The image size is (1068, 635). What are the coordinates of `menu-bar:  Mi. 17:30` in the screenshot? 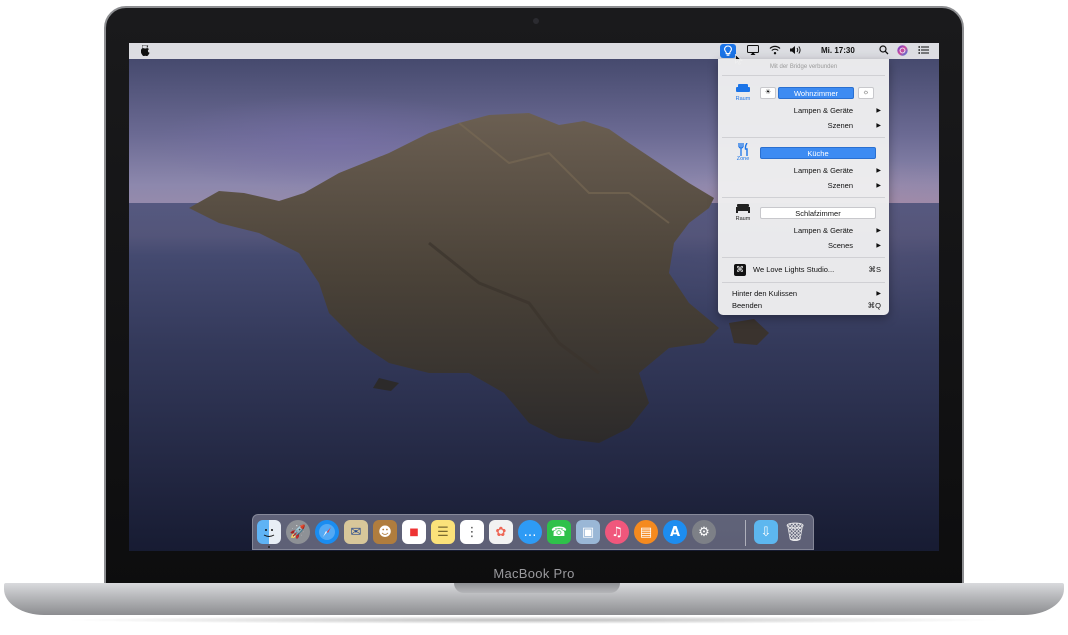 It's located at (534, 54).